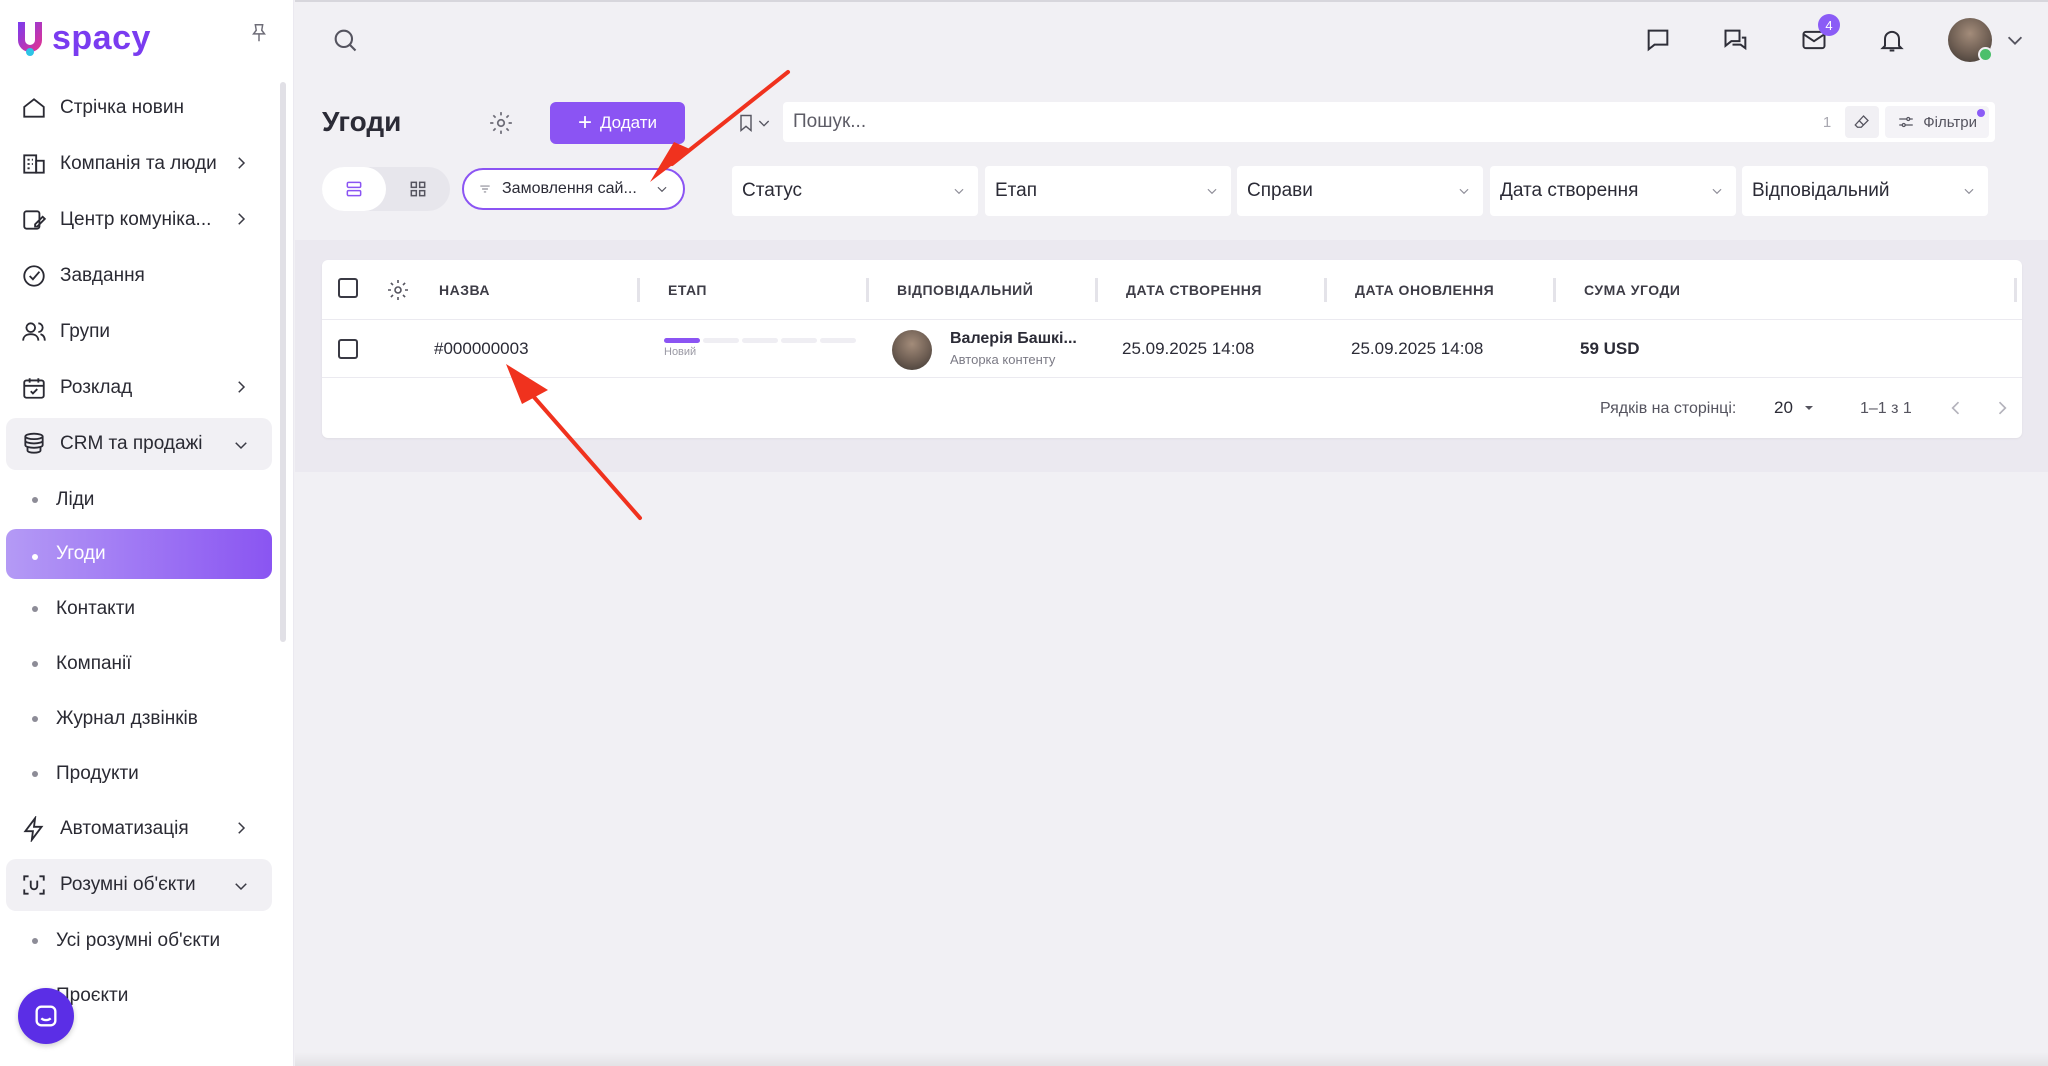  I want to click on column-header-stage: ЕТАП, so click(687, 290).